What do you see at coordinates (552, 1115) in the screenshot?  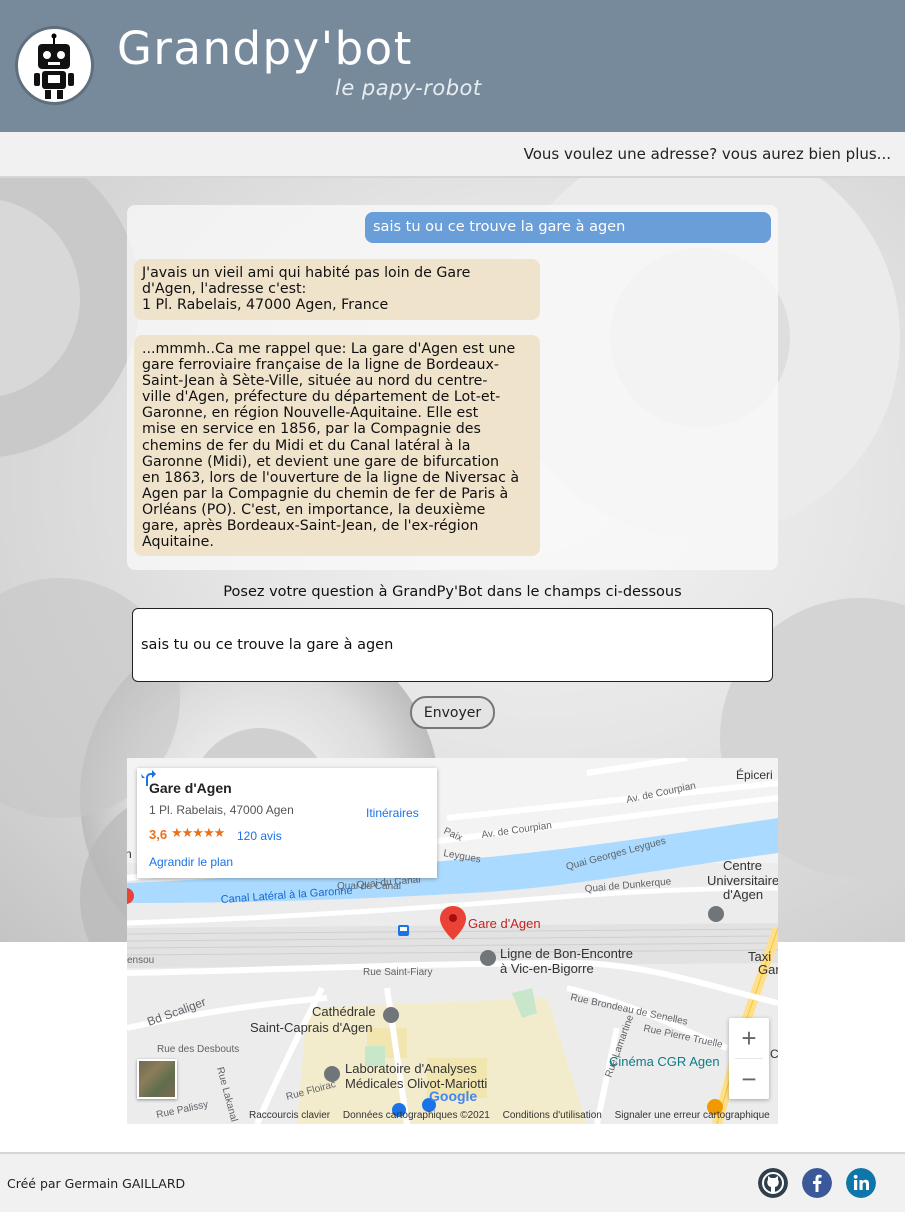 I see `terms-link: Conditions d'utilisation` at bounding box center [552, 1115].